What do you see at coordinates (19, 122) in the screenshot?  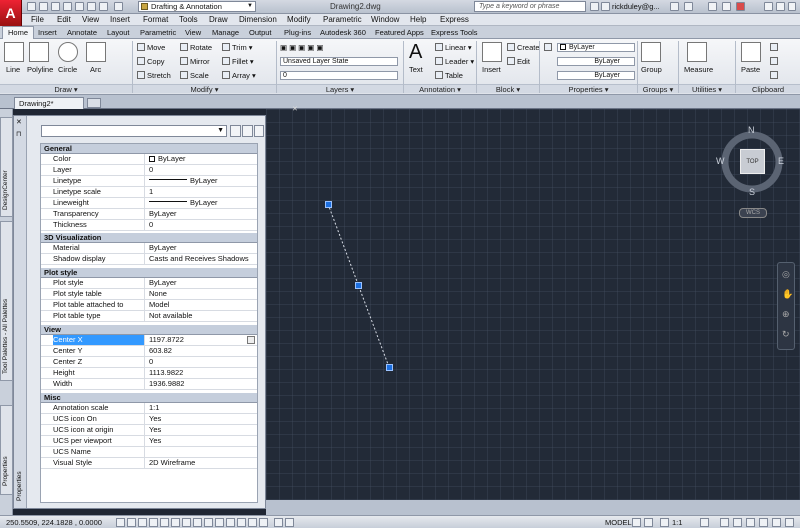 I see `palette-close-icon: ✕` at bounding box center [19, 122].